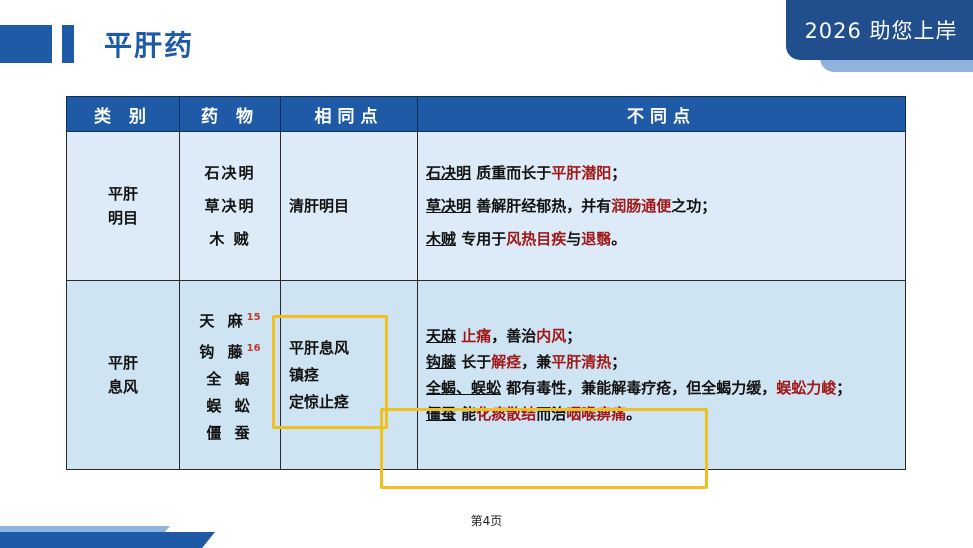 This screenshot has height=548, width=973. I want to click on drug-name: 僵 蚕, so click(230, 432).